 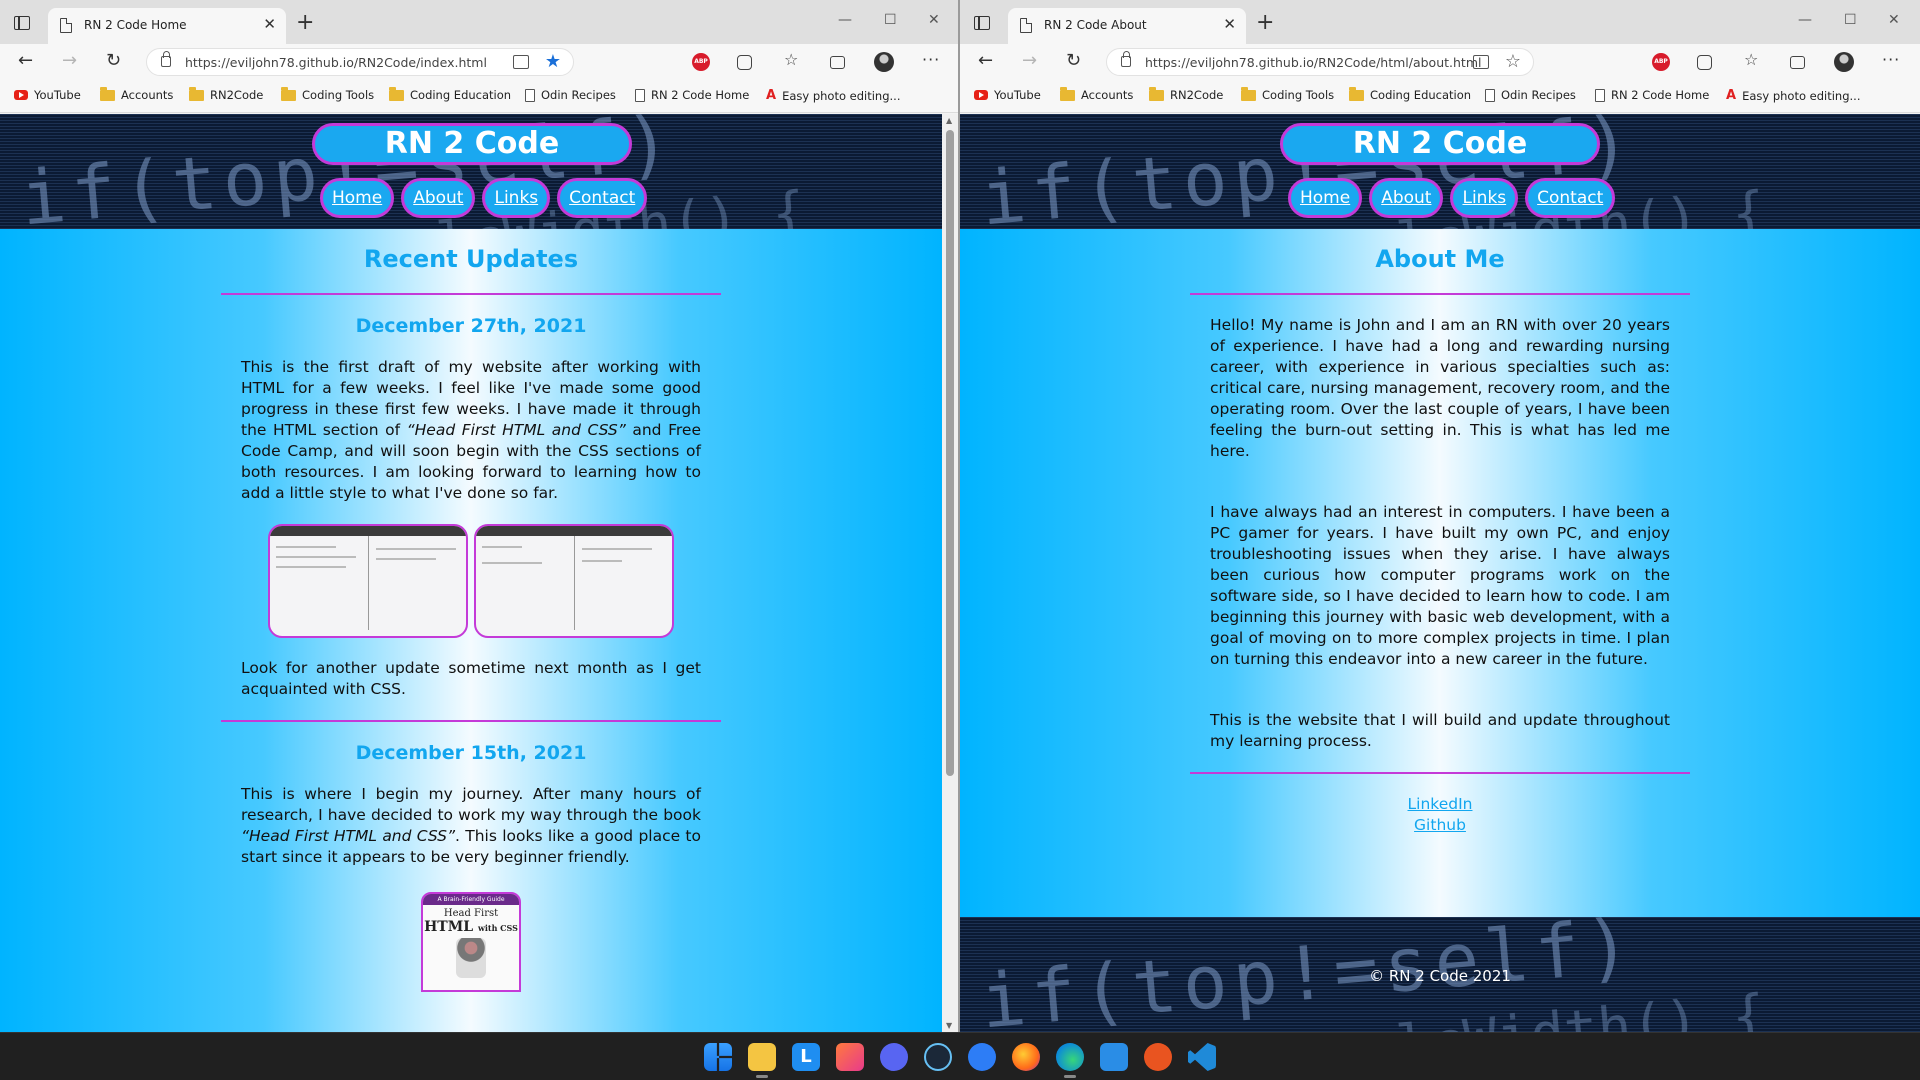 What do you see at coordinates (1440, 804) in the screenshot?
I see `linkedin-link: LinkedIn` at bounding box center [1440, 804].